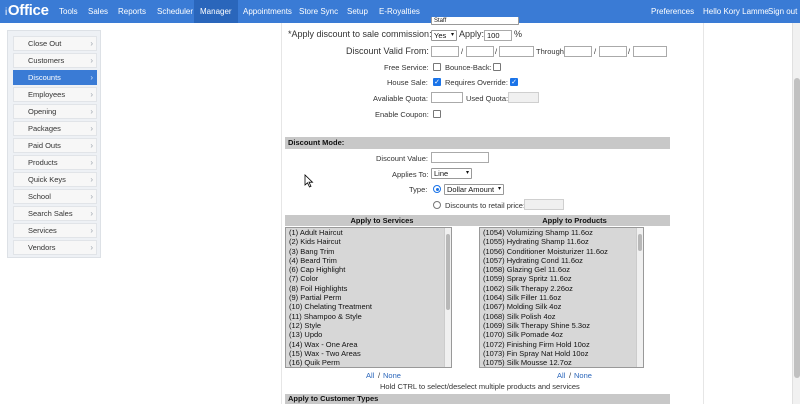 This screenshot has width=800, height=404. I want to click on applies-to-select: Line ▾, so click(451, 173).